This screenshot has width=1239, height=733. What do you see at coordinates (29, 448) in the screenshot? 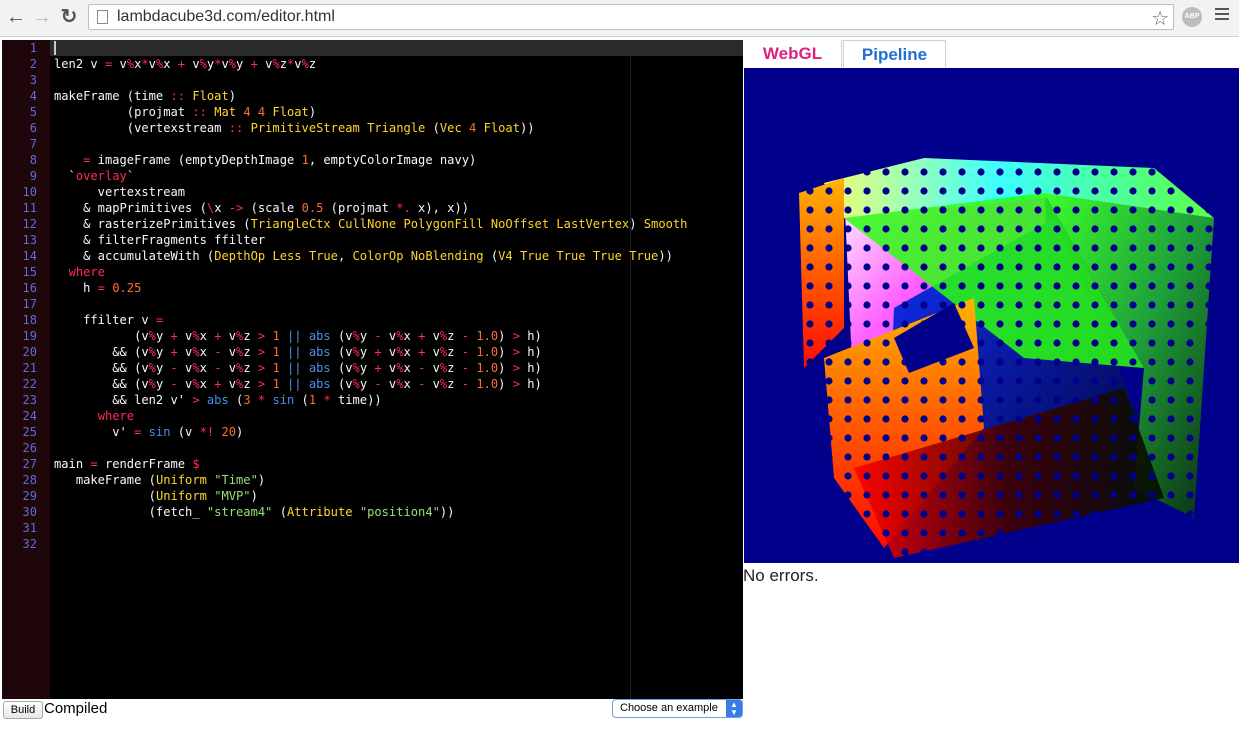
I see `line-number: 26` at bounding box center [29, 448].